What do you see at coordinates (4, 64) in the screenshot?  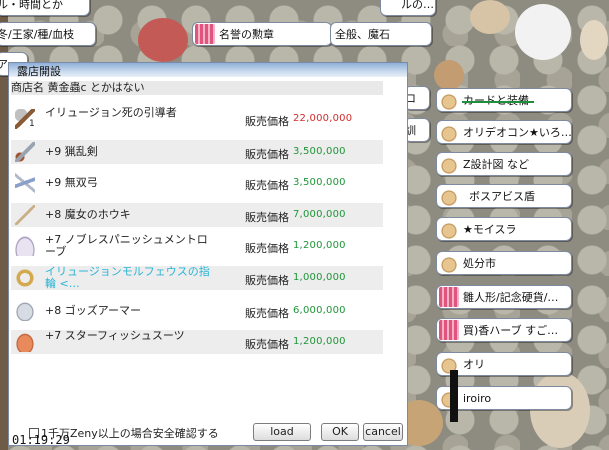 I see `shop-sign-text: ア` at bounding box center [4, 64].